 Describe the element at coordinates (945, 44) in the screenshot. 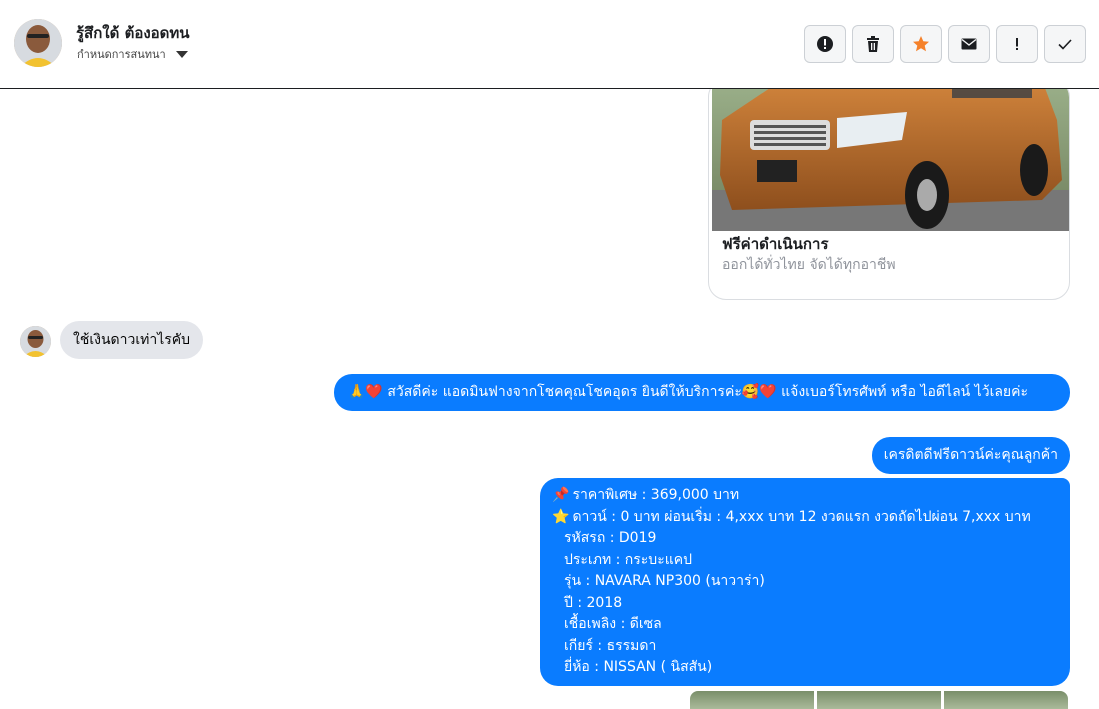

I see `action-toolbar` at that location.